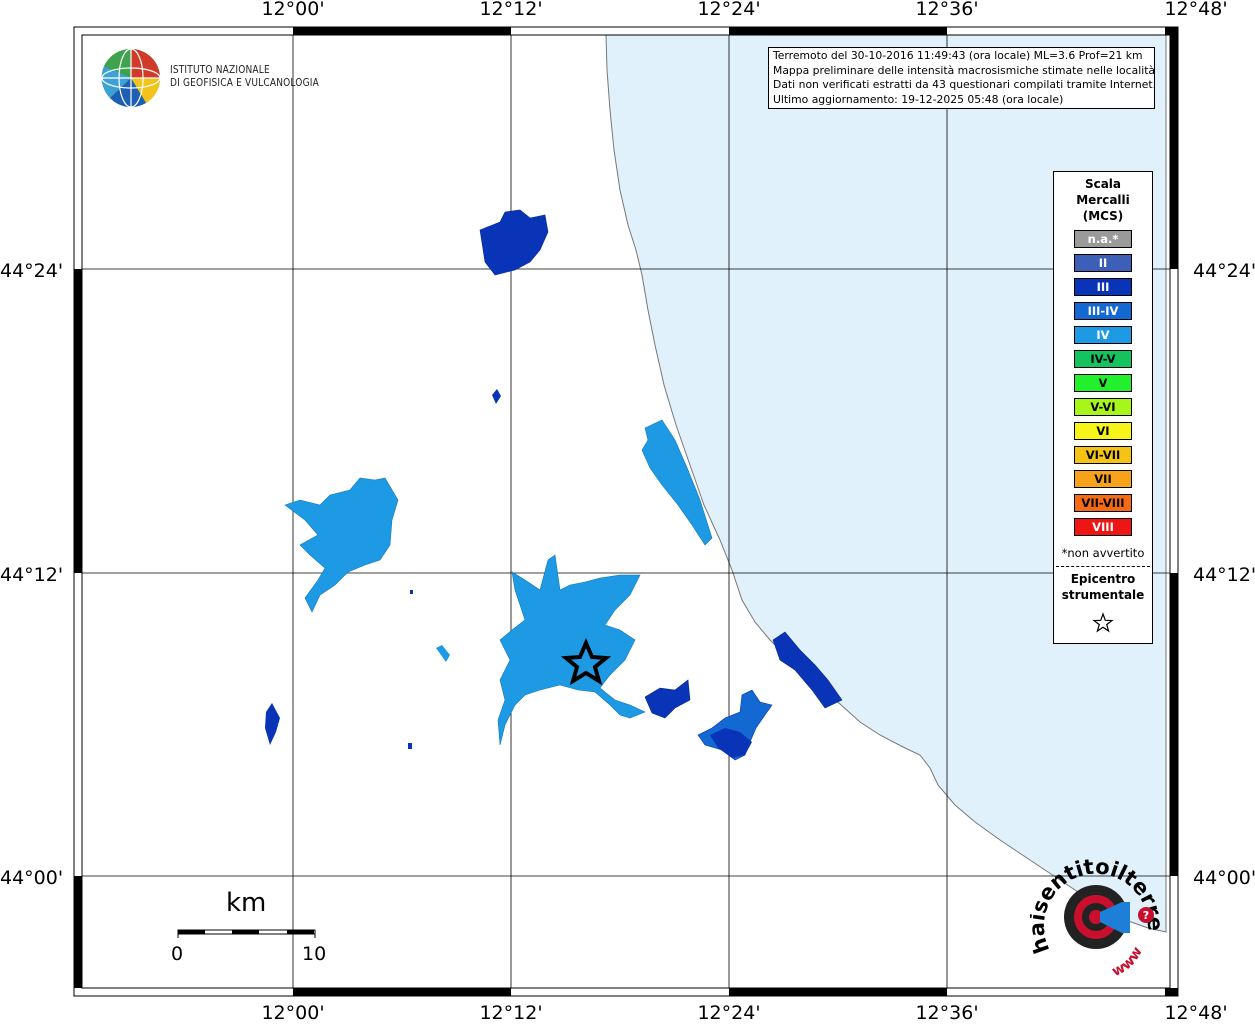  I want to click on area-intensity-III-southwest, so click(272, 724).